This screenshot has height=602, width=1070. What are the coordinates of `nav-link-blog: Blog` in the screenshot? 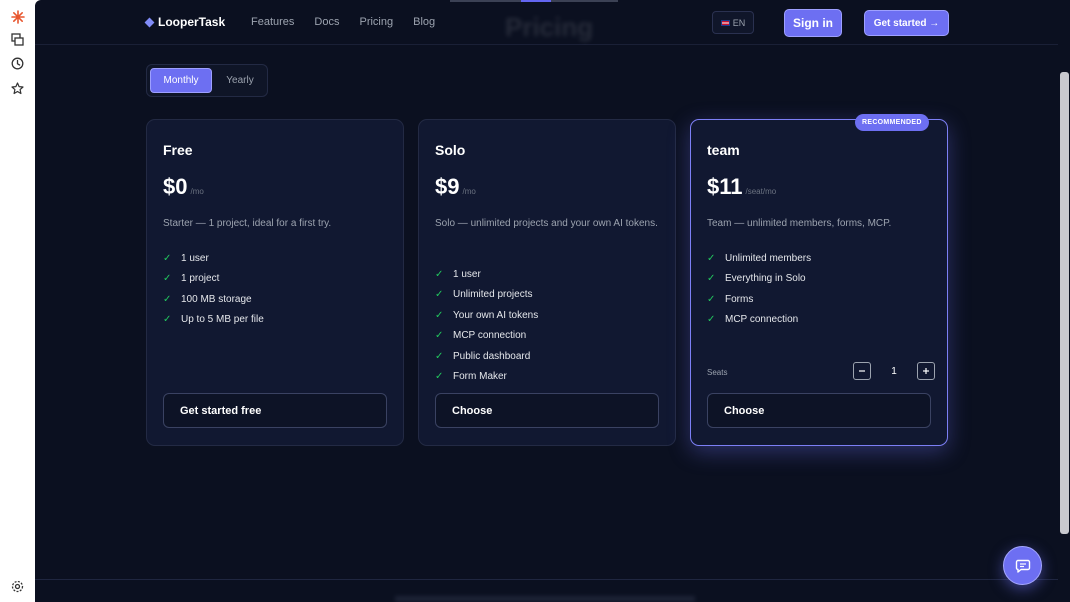 It's located at (424, 22).